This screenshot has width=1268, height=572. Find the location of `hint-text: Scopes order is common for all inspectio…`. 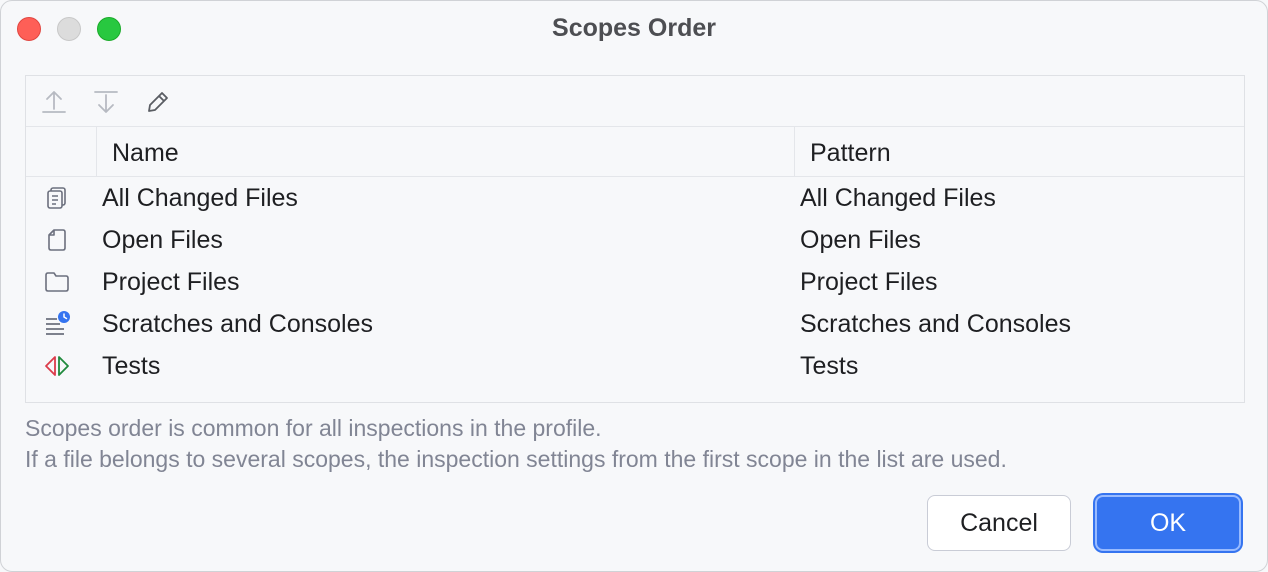

hint-text: Scopes order is common for all inspectio… is located at coordinates (313, 428).